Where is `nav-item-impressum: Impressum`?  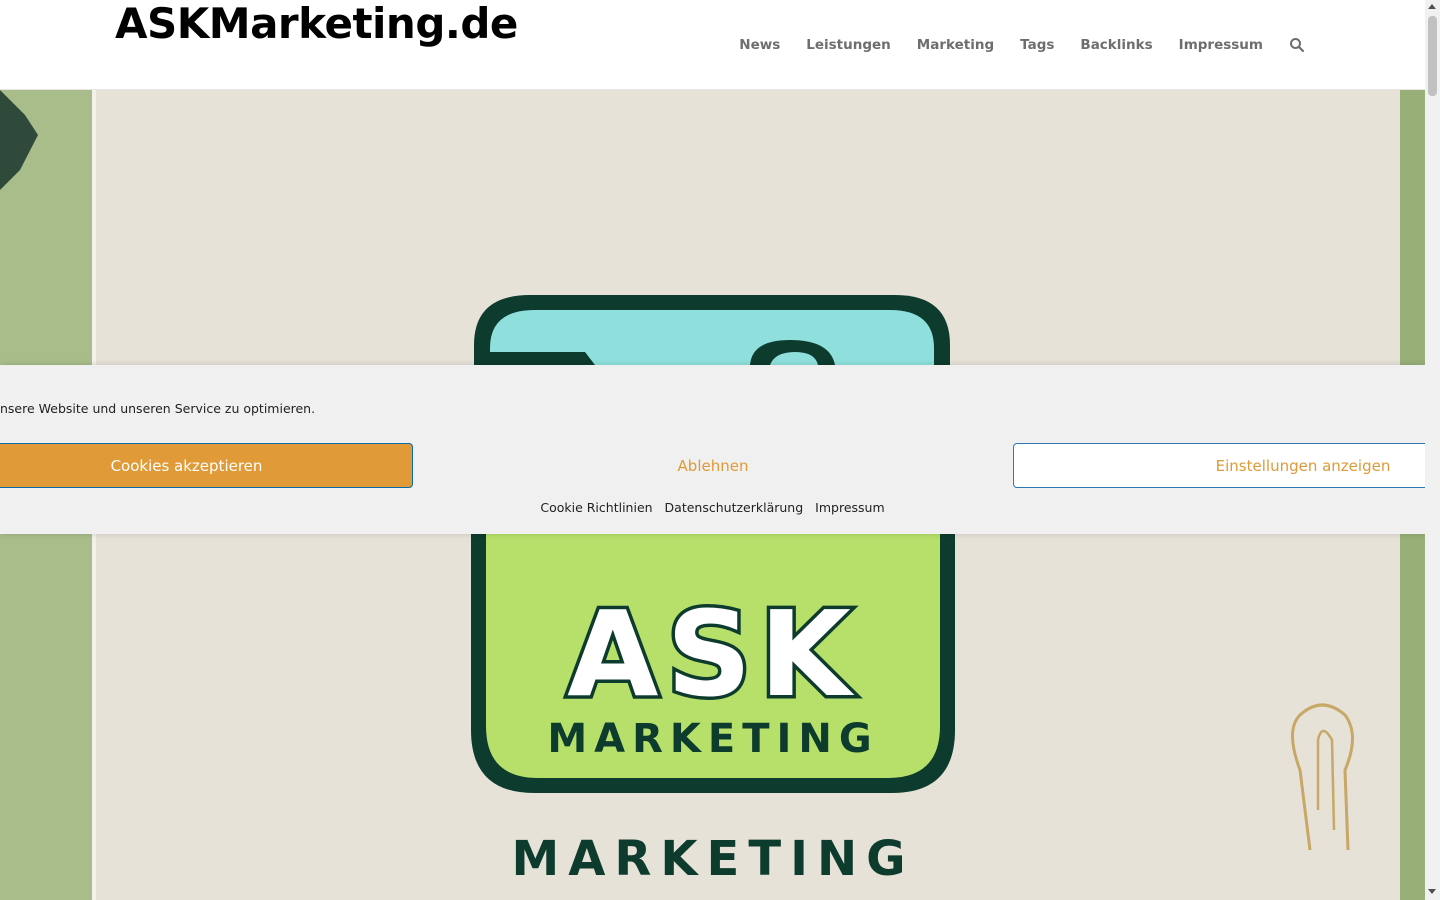 nav-item-impressum: Impressum is located at coordinates (1221, 45).